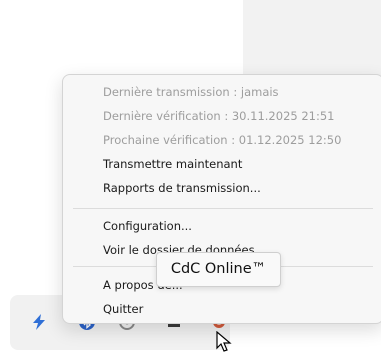  I want to click on lightning-icon, so click(39, 322).